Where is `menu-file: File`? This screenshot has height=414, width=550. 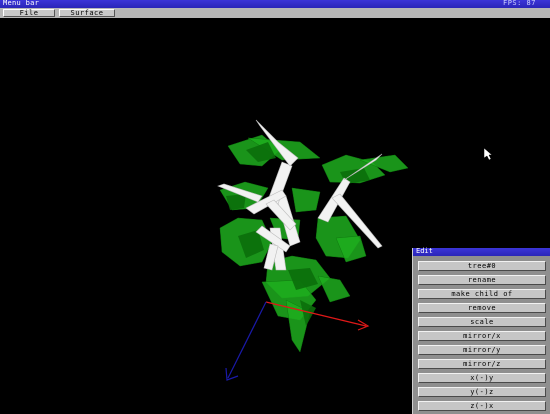 menu-file: File is located at coordinates (29, 13).